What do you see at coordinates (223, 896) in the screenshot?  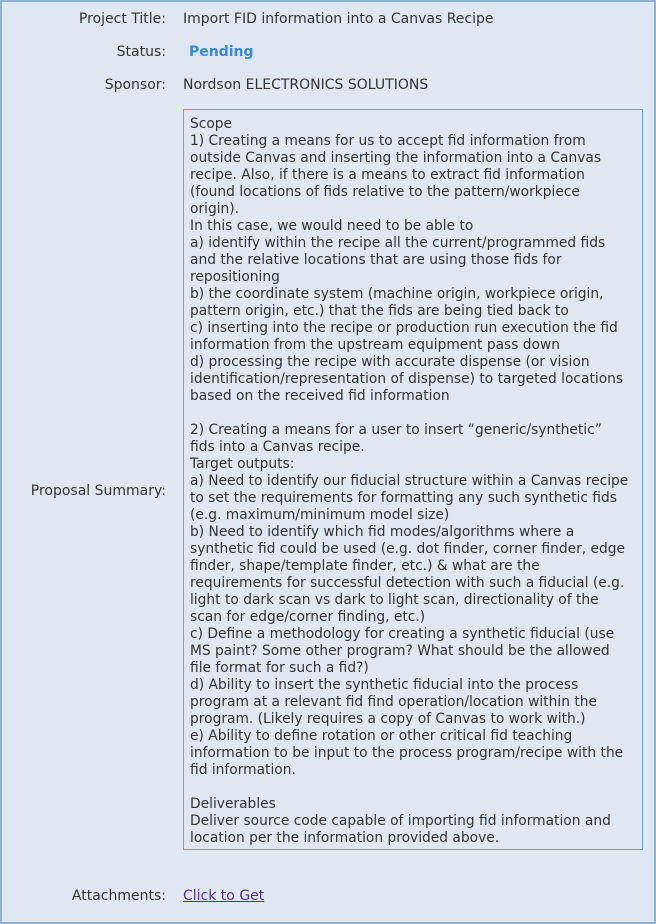 I see `attachments-link: Click to Get` at bounding box center [223, 896].